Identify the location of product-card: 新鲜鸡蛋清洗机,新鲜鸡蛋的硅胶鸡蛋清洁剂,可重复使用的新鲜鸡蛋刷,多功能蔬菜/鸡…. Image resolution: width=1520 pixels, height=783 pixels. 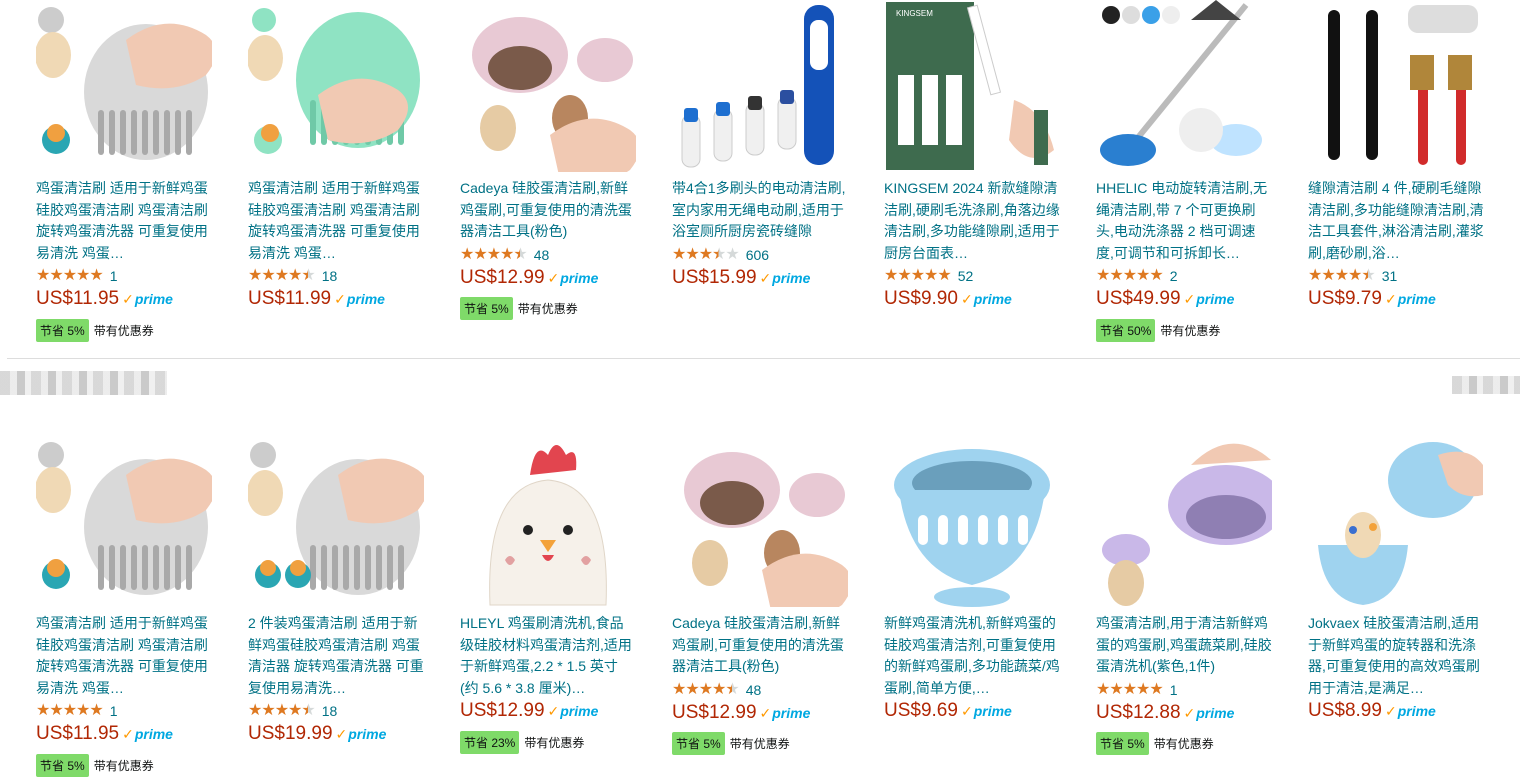
(979, 581).